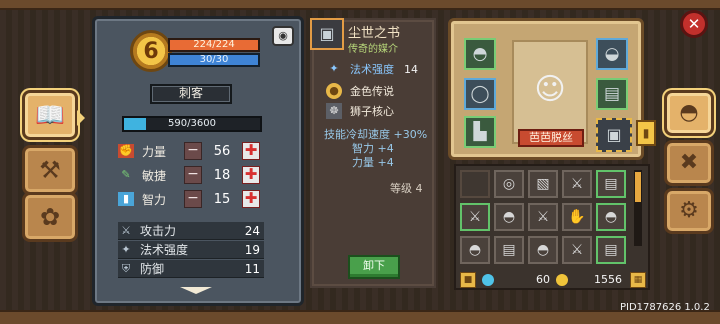  I want to click on equip-slot-ring: ◯, so click(480, 94).